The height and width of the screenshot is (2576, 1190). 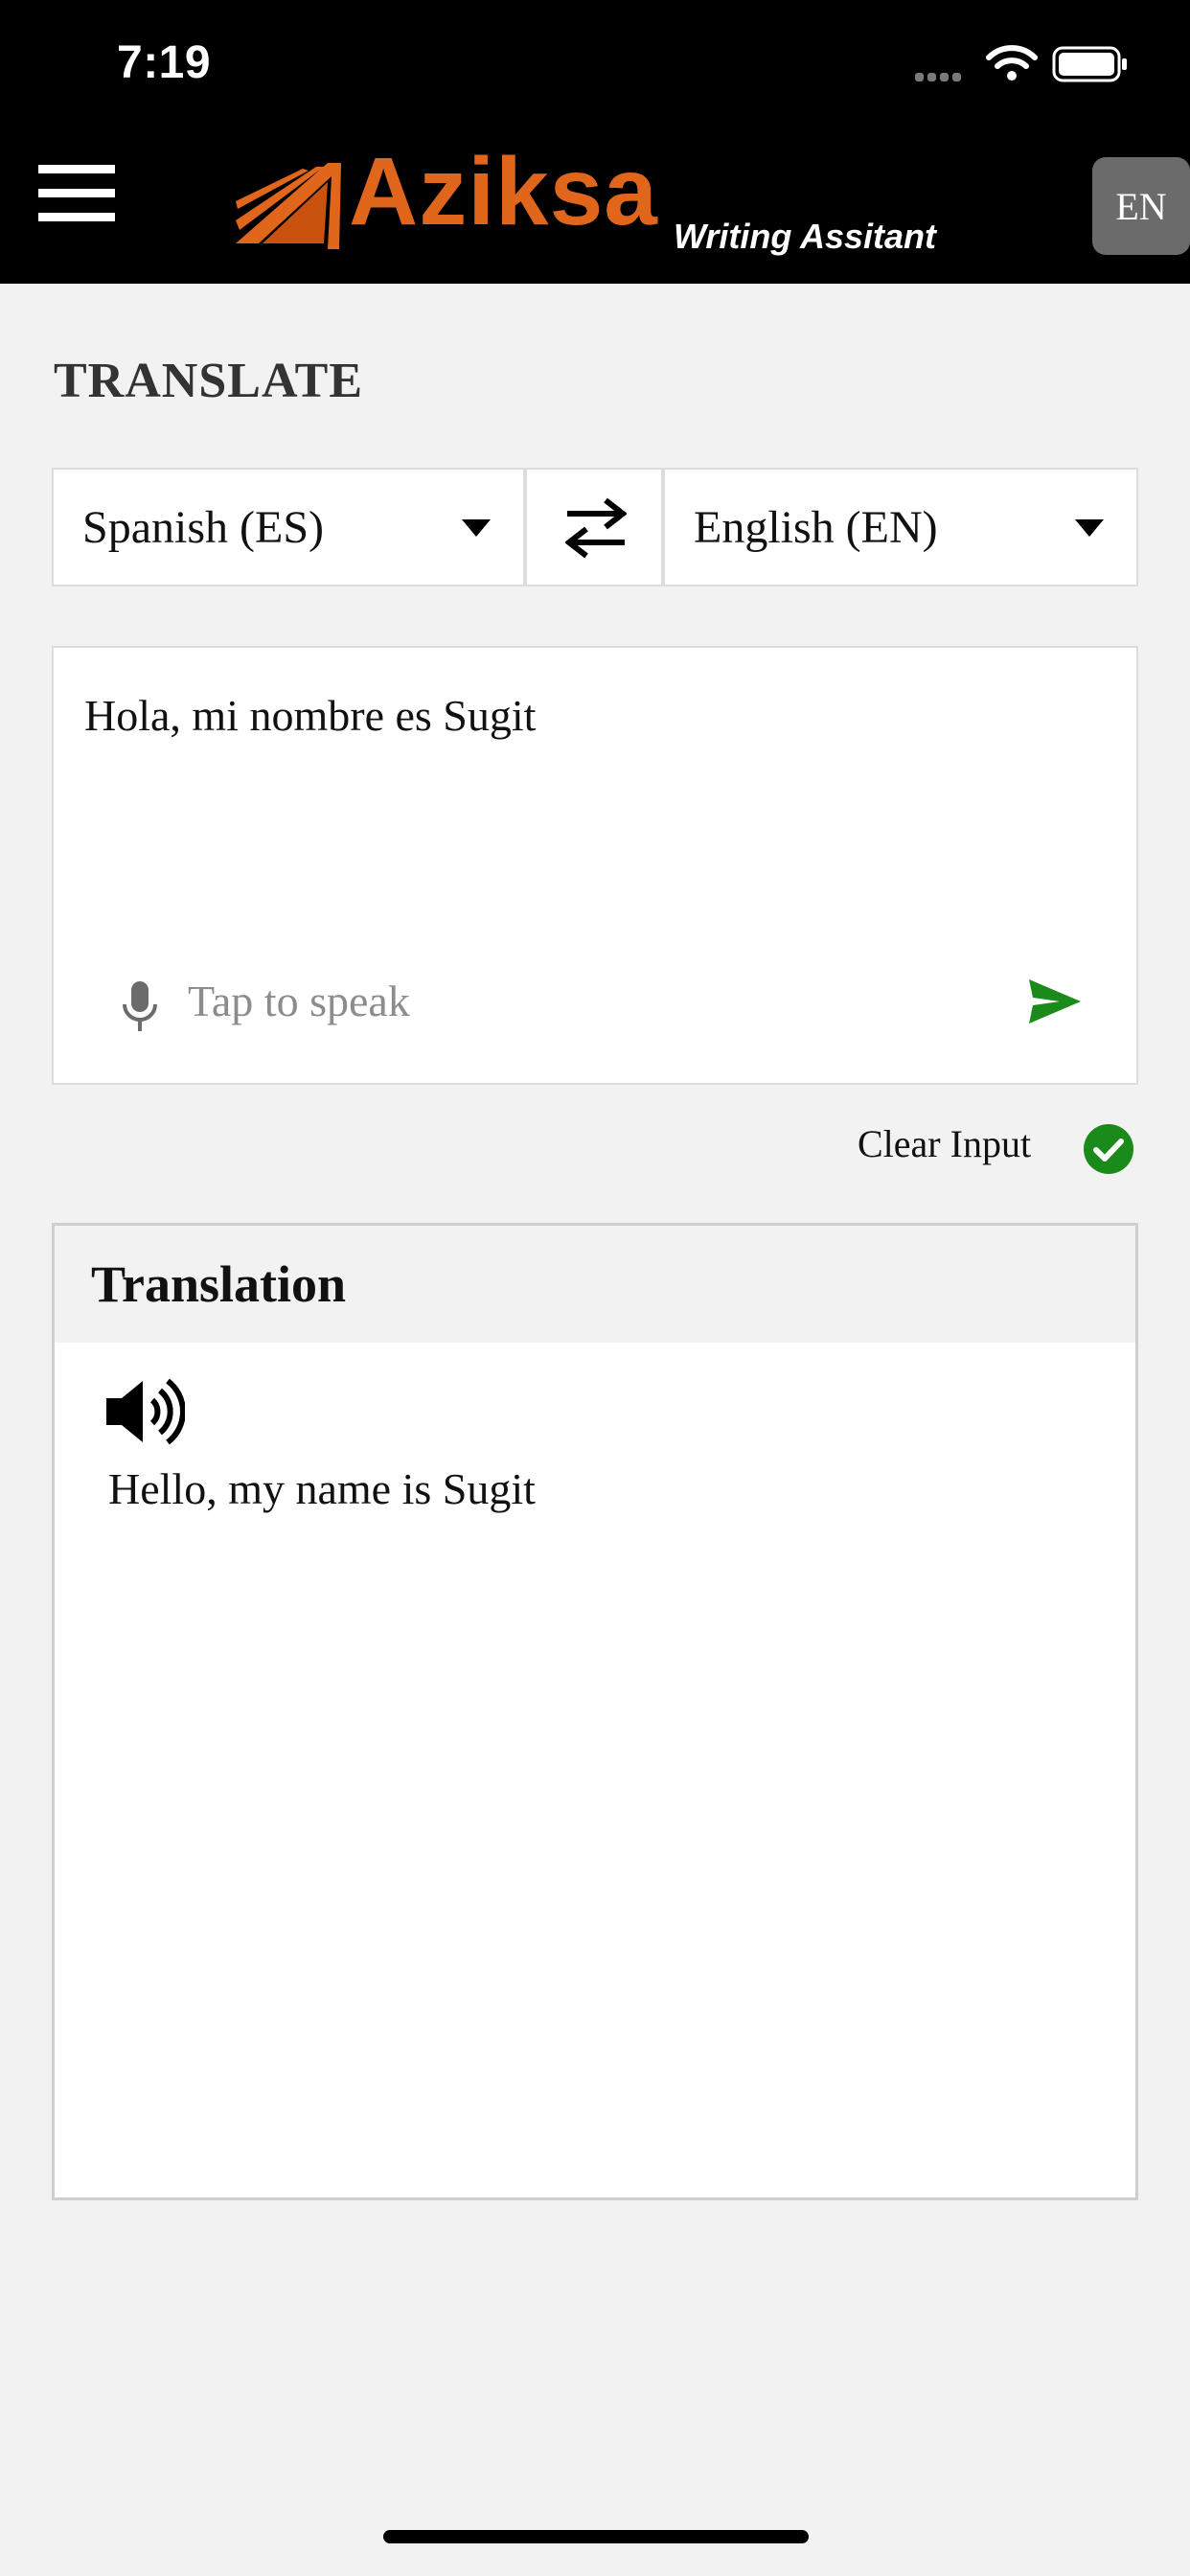 What do you see at coordinates (595, 1284) in the screenshot?
I see `translation-header: Translation` at bounding box center [595, 1284].